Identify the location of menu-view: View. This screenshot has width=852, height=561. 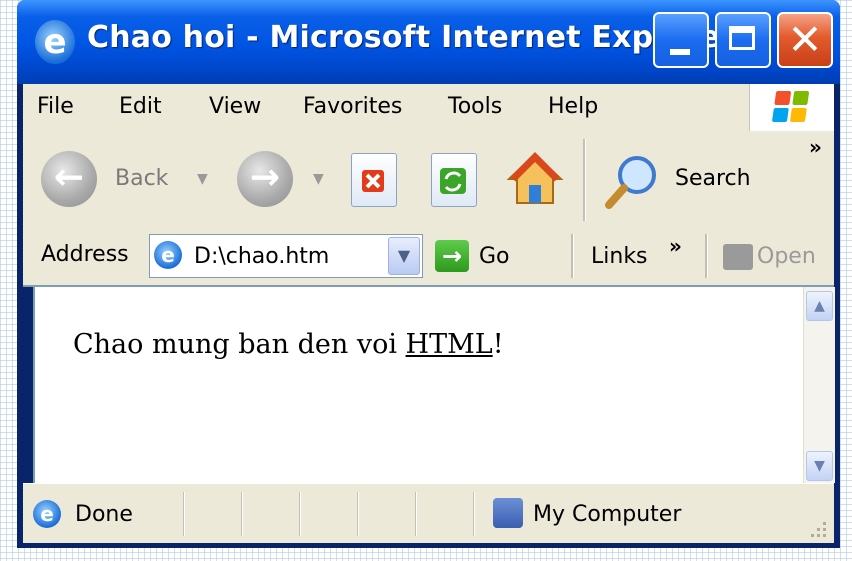
(235, 106).